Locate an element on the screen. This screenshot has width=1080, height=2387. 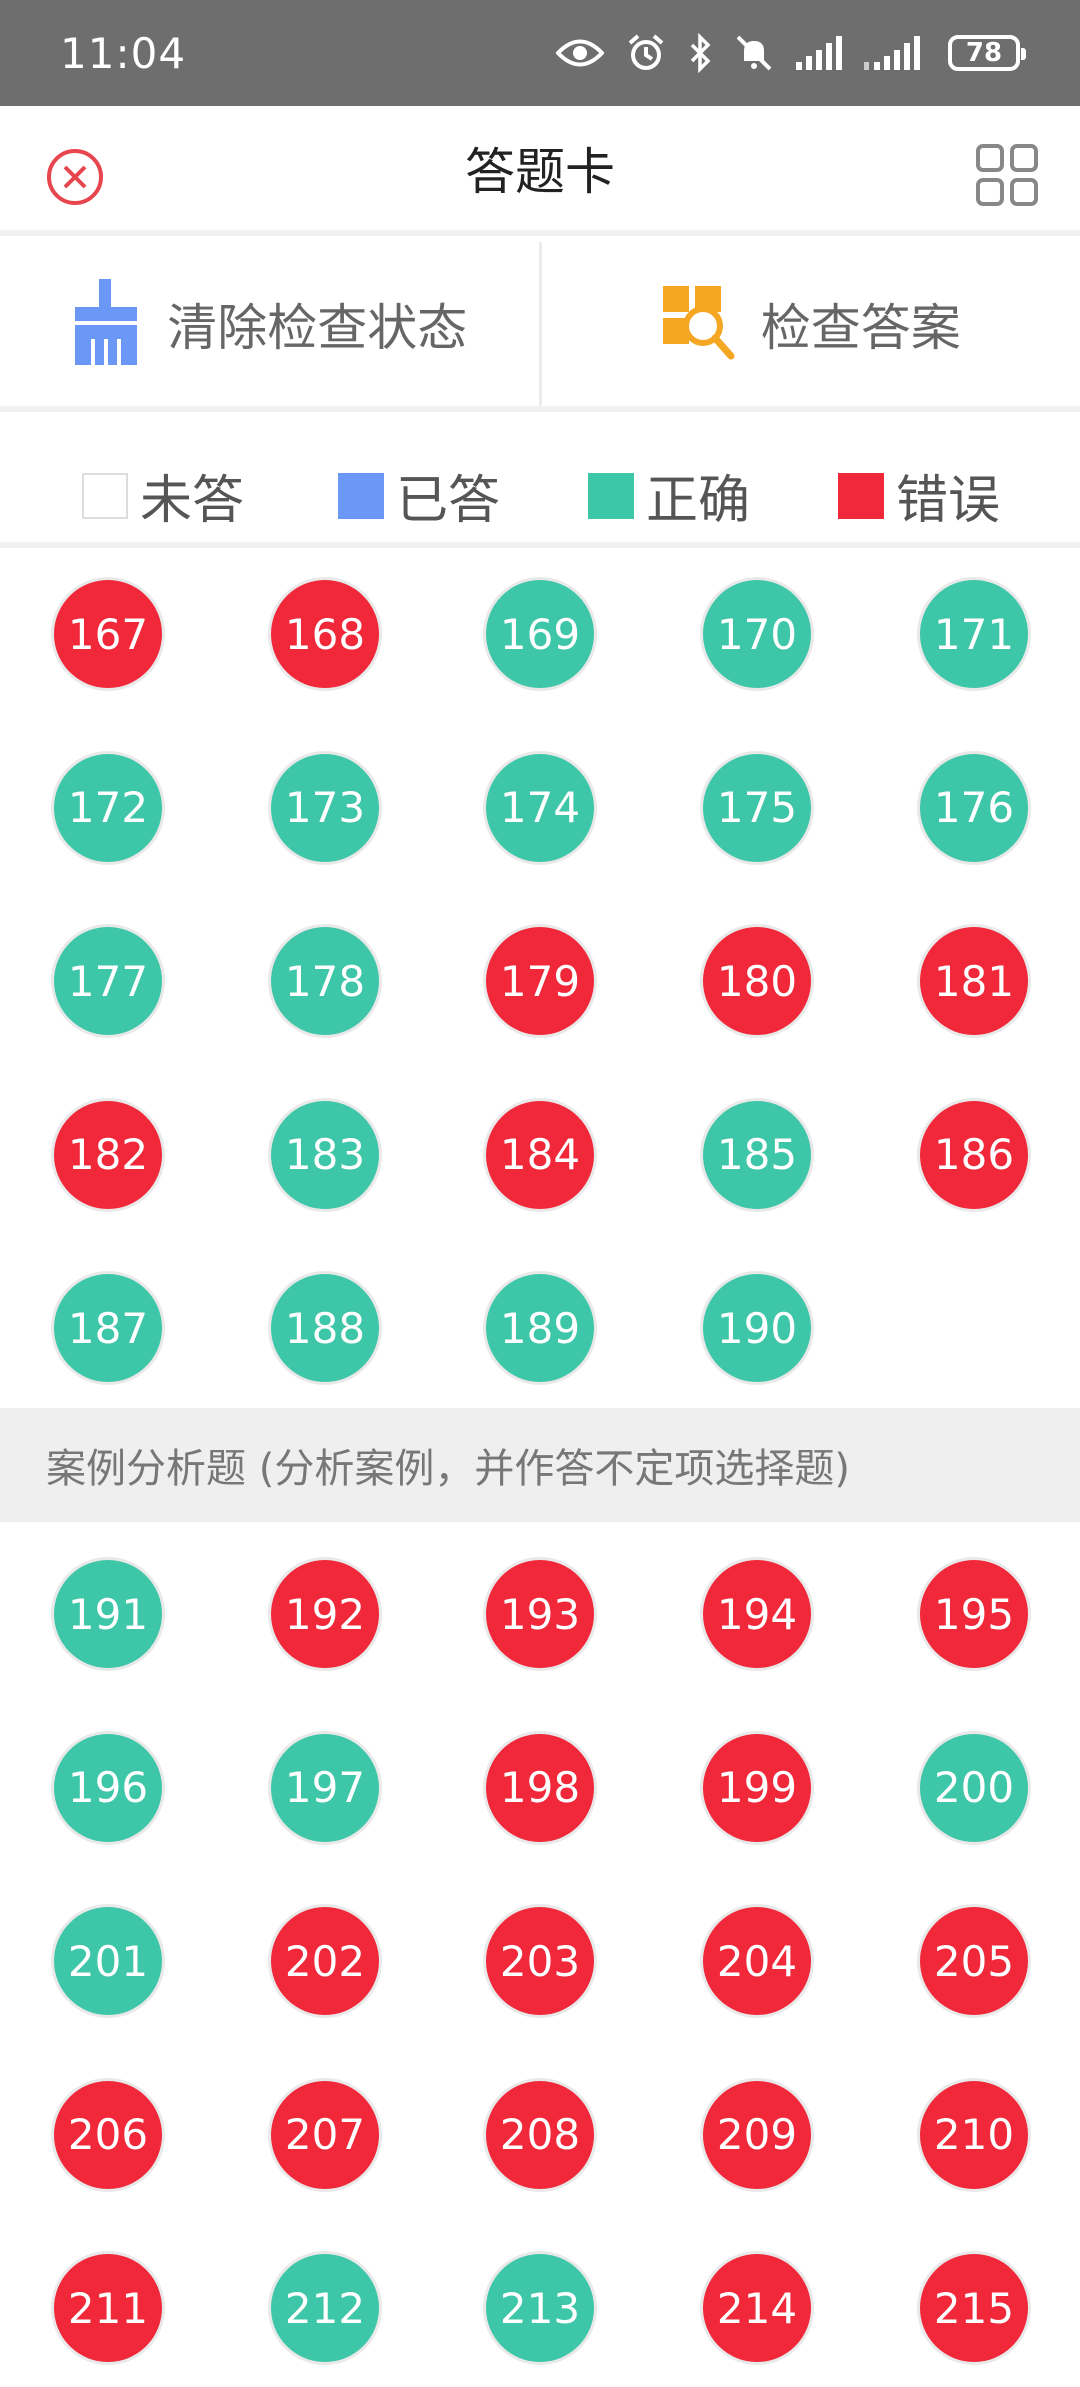
question-row: 206 207 208 209 210 is located at coordinates (540, 2137).